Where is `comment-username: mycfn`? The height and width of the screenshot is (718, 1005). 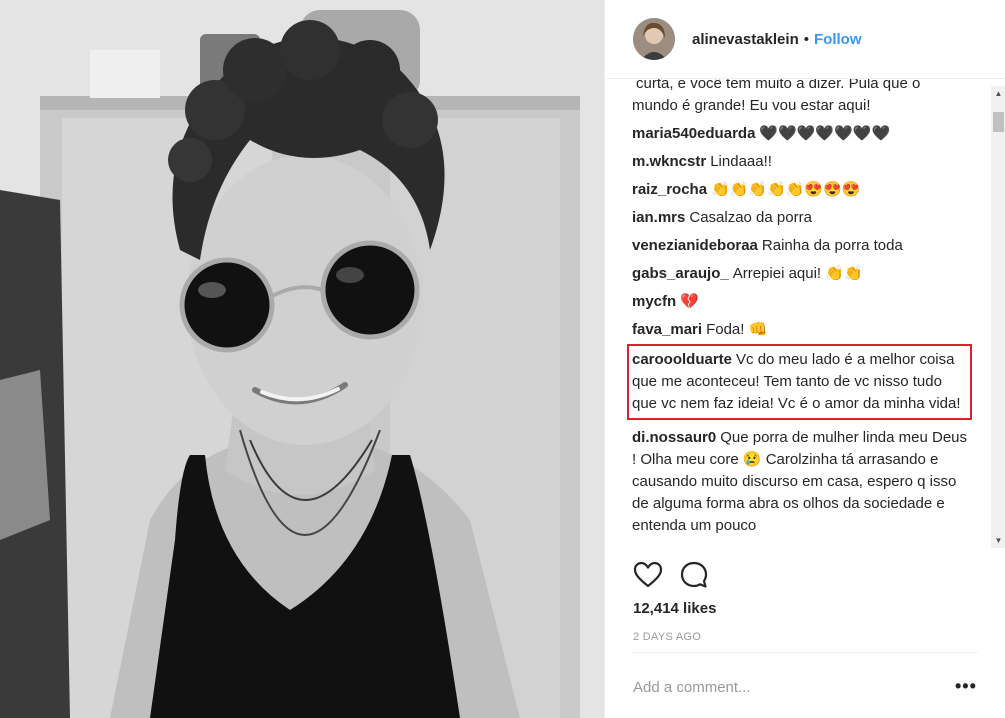
comment-username: mycfn is located at coordinates (654, 301).